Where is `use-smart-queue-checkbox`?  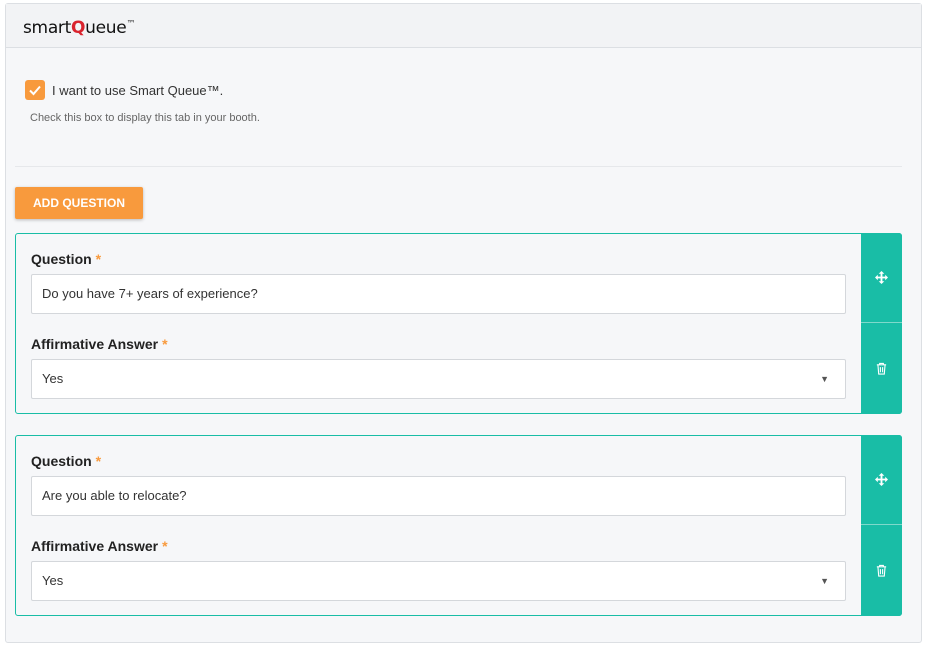 use-smart-queue-checkbox is located at coordinates (35, 90).